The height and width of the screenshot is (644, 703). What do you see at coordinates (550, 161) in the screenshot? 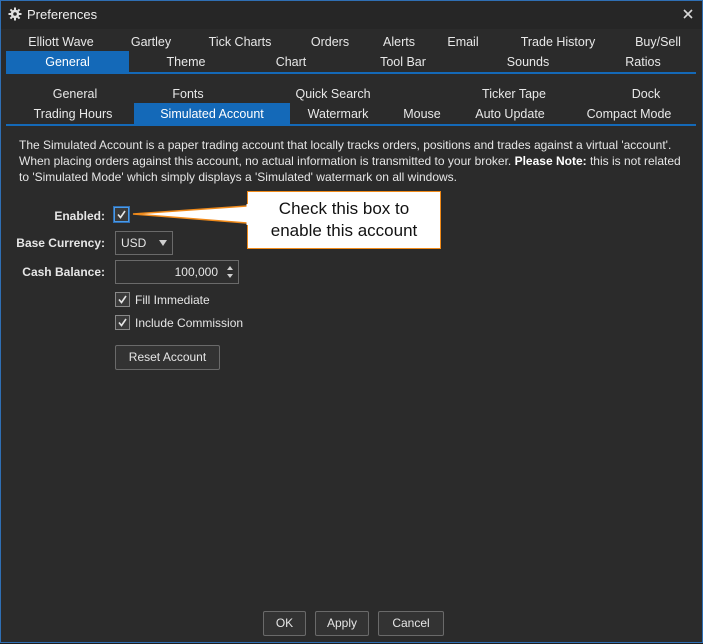
I see `description-note-label: Please Note:` at bounding box center [550, 161].